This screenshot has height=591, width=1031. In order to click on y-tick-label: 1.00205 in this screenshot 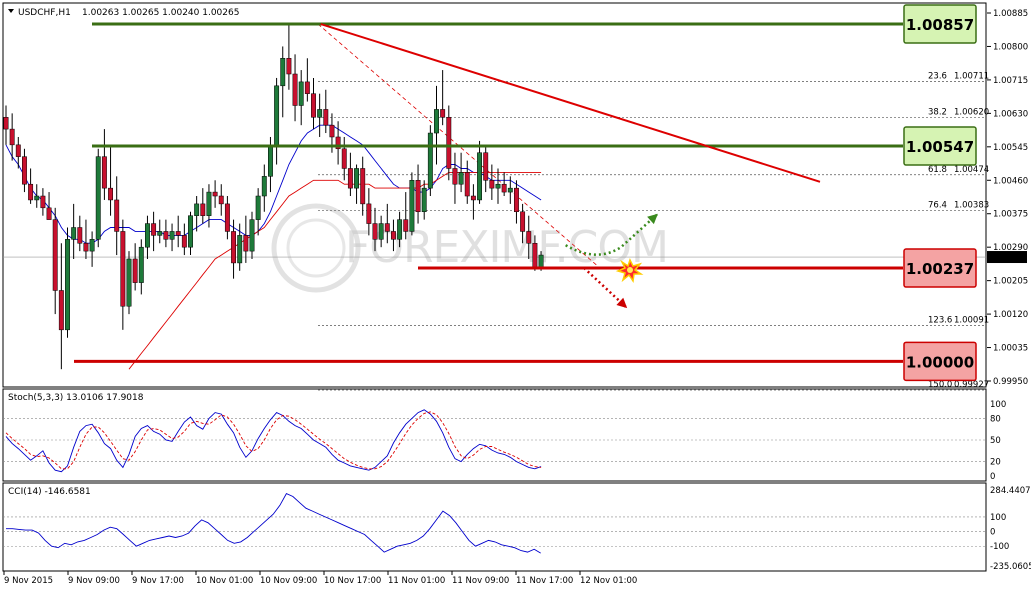, I will do `click(1010, 282)`.